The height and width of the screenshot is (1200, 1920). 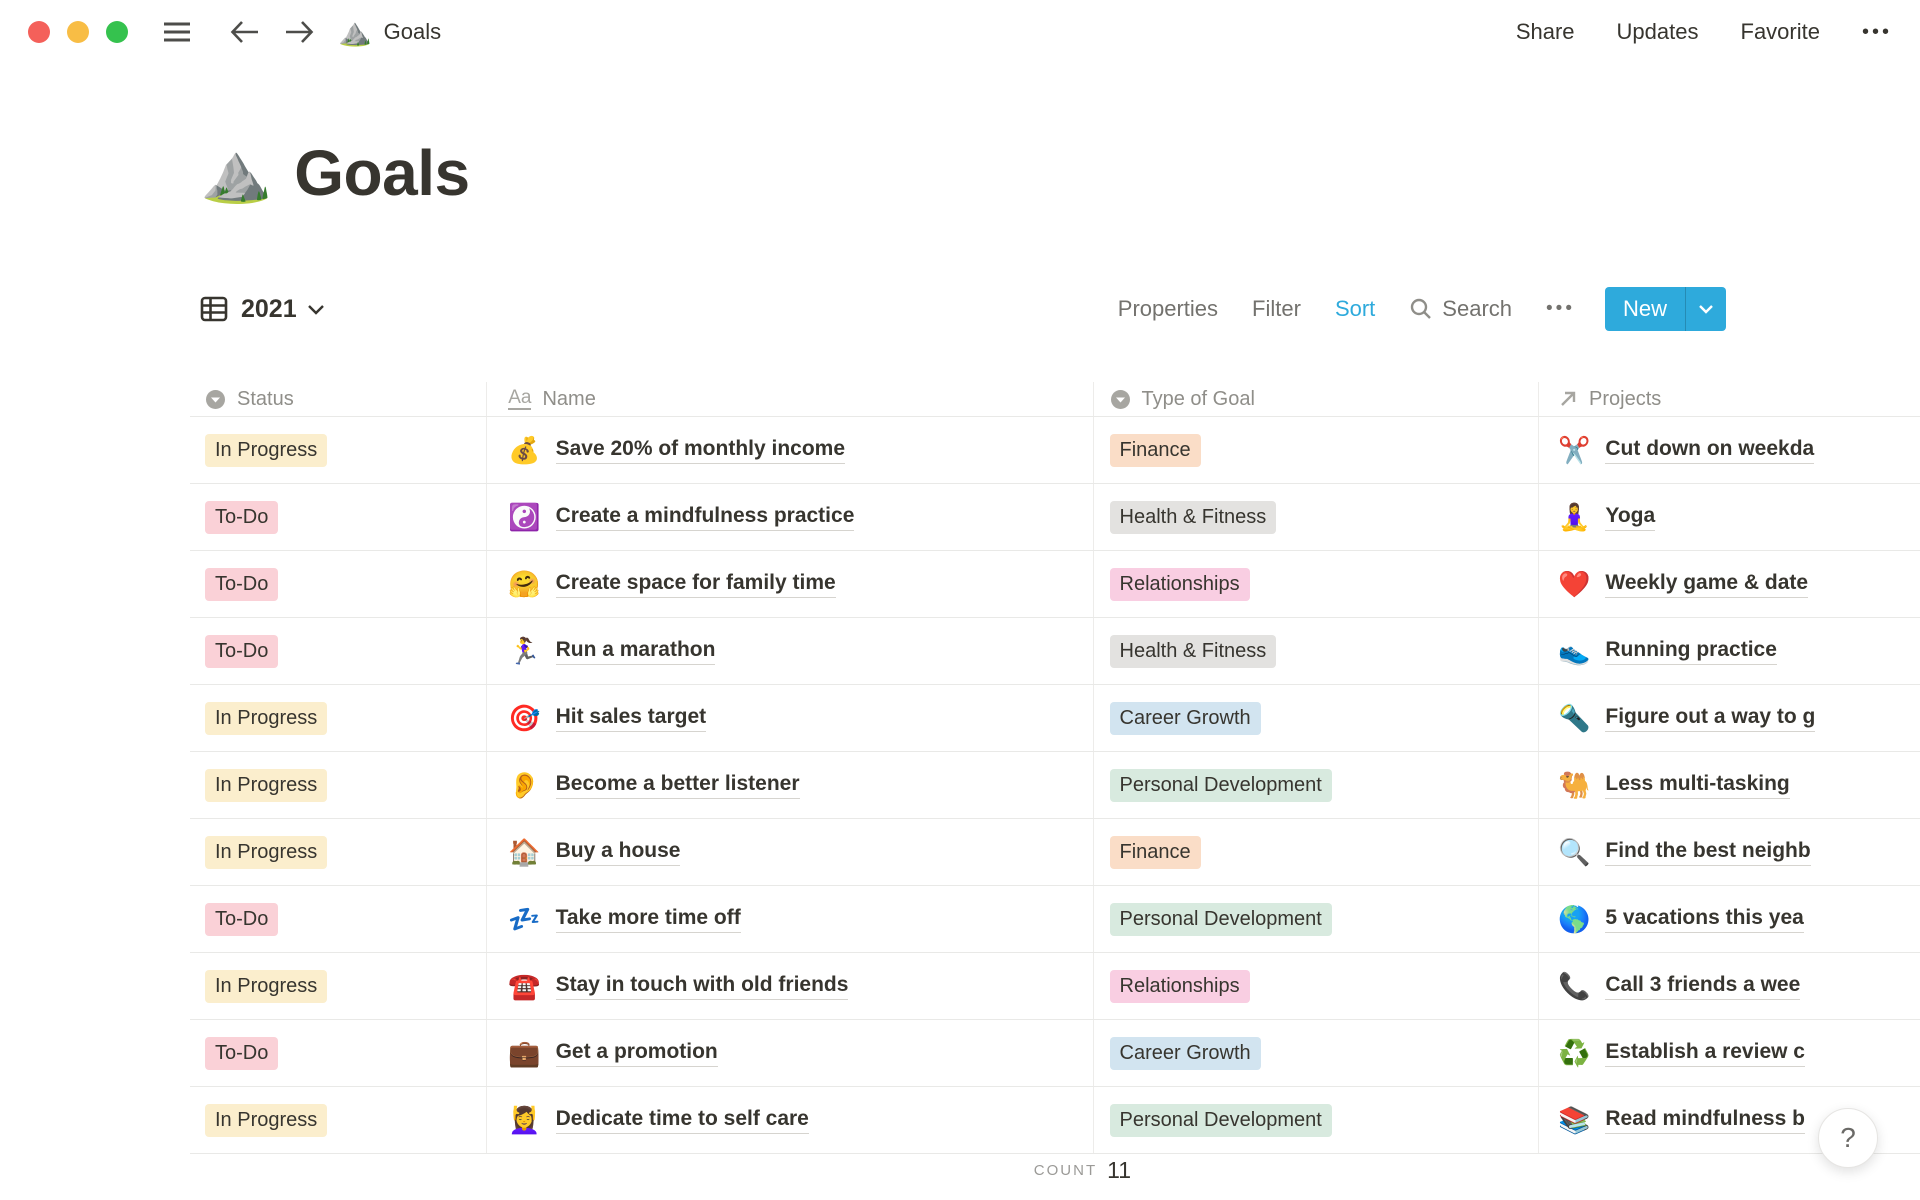 I want to click on project-link: Find the best neighb, so click(x=1708, y=852).